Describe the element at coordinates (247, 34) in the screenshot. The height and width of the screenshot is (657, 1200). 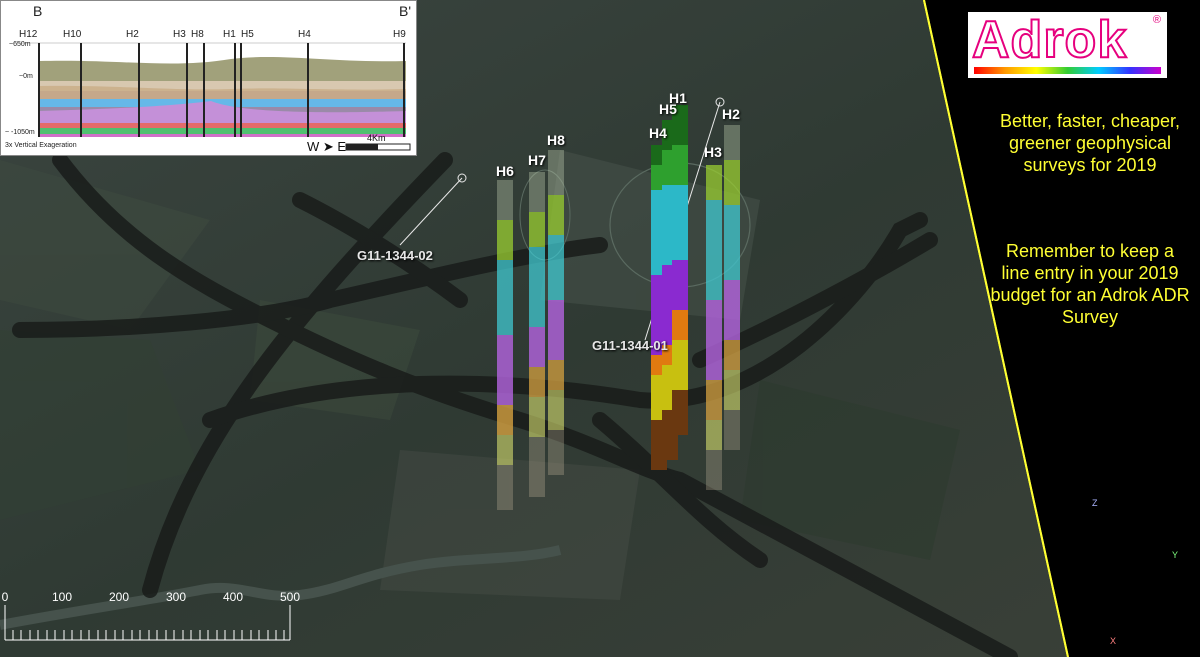
I see `hole-label-h5: H5` at that location.